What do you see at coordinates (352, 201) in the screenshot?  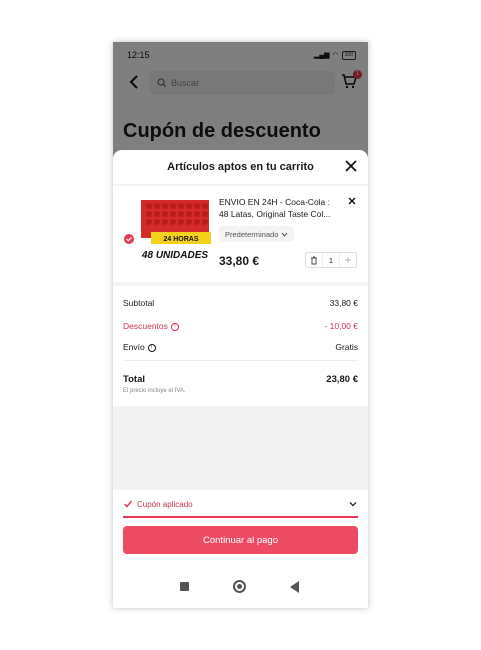 I see `remove-item-icon` at bounding box center [352, 201].